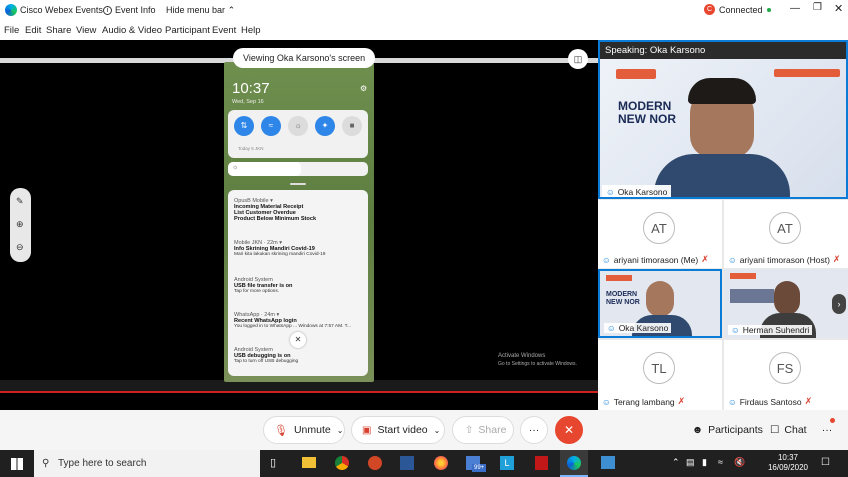  Describe the element at coordinates (817, 7) in the screenshot. I see `restore-button: ❐` at that location.